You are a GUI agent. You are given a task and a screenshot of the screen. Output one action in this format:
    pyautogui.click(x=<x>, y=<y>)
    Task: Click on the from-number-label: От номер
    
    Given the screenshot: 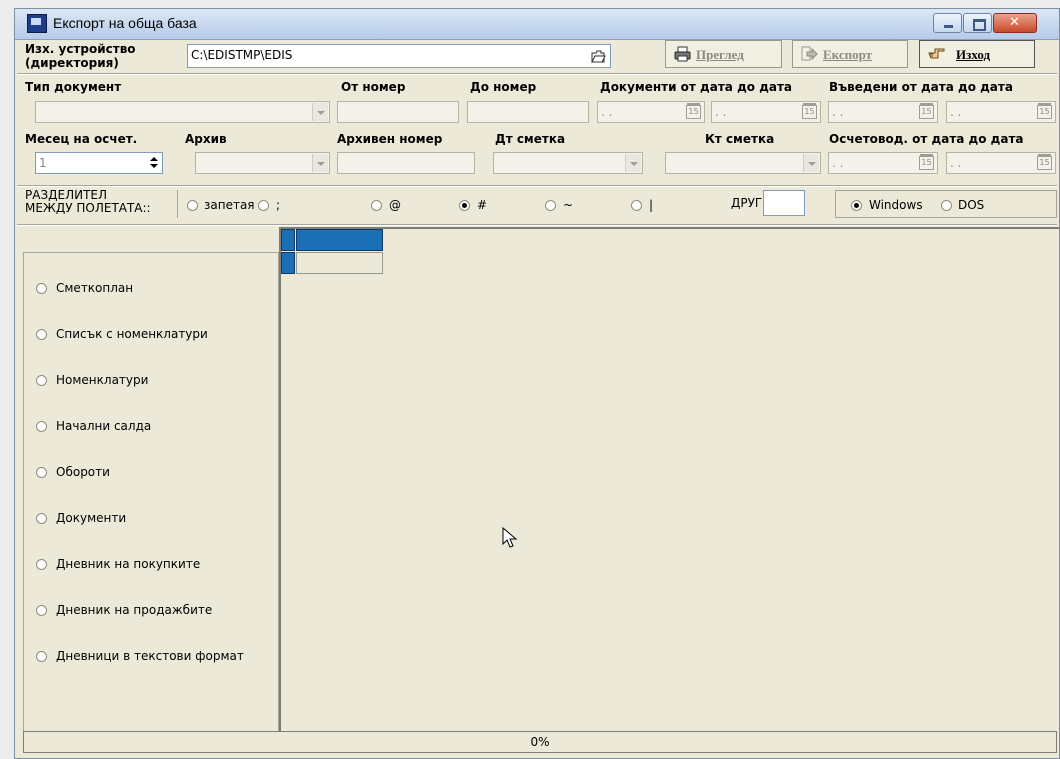 What is the action you would take?
    pyautogui.click(x=373, y=87)
    